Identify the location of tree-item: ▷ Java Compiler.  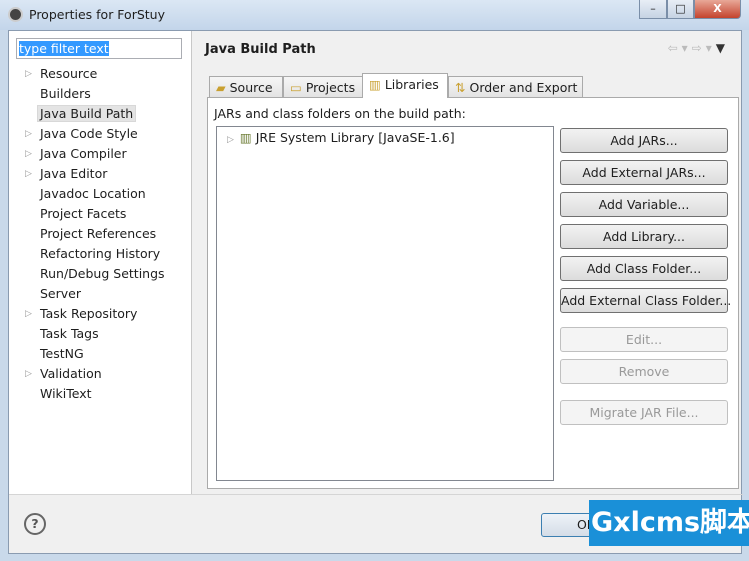
(87, 154).